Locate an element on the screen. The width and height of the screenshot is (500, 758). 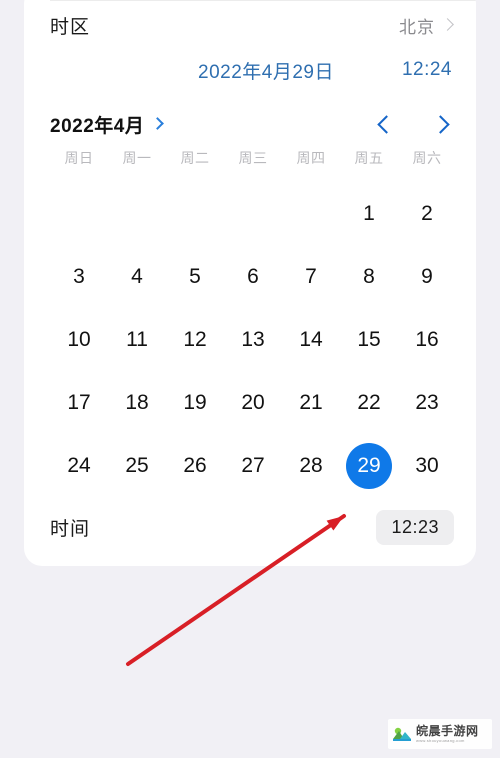
time-value-chip: 12:23 is located at coordinates (415, 527).